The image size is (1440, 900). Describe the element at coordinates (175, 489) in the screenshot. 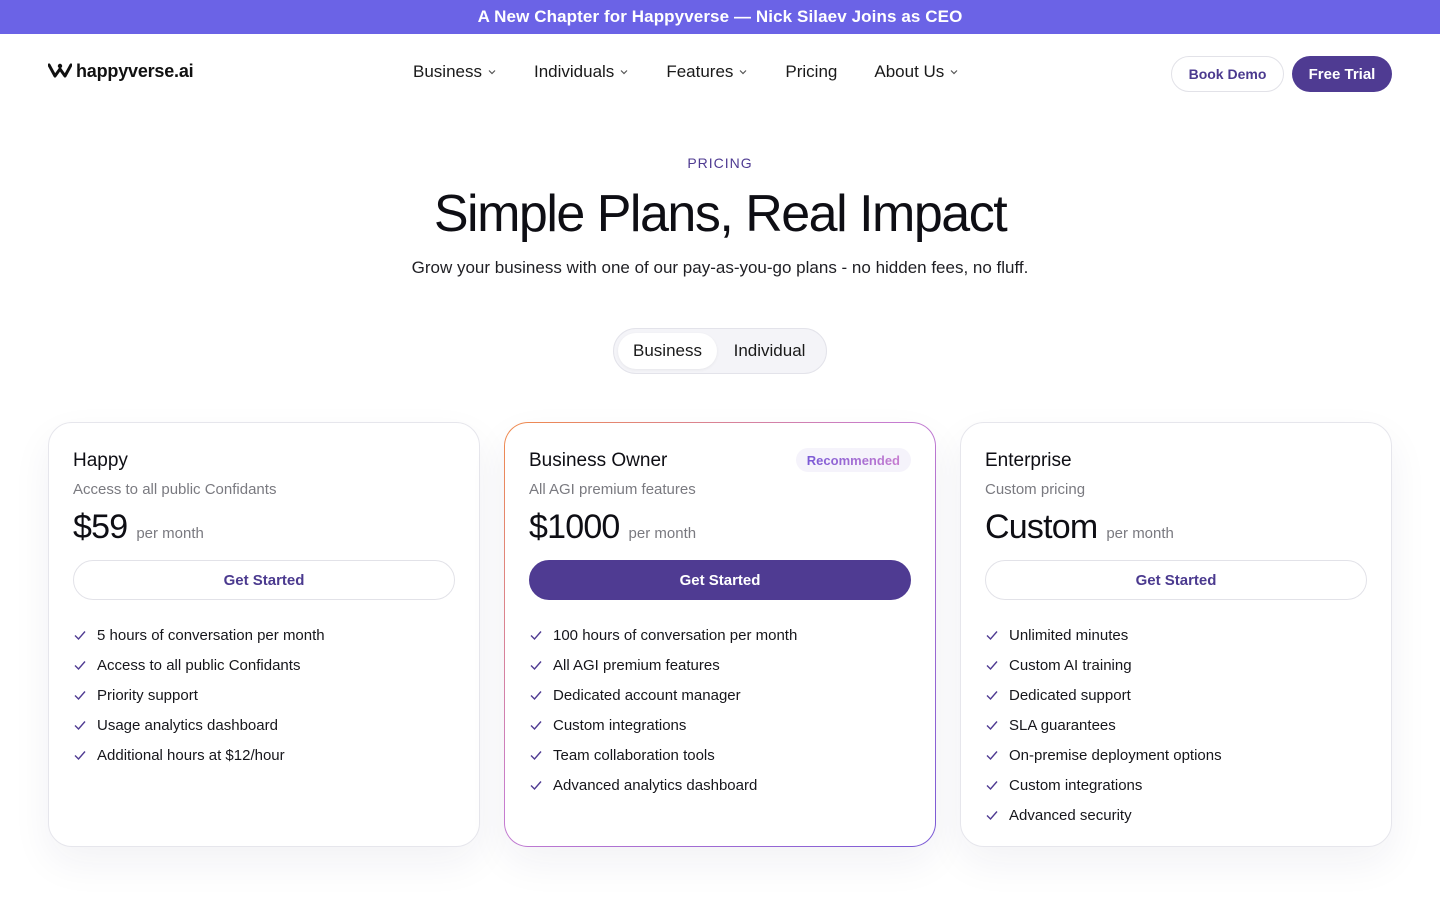

I see `plan-description: Access to all public Confidants` at that location.